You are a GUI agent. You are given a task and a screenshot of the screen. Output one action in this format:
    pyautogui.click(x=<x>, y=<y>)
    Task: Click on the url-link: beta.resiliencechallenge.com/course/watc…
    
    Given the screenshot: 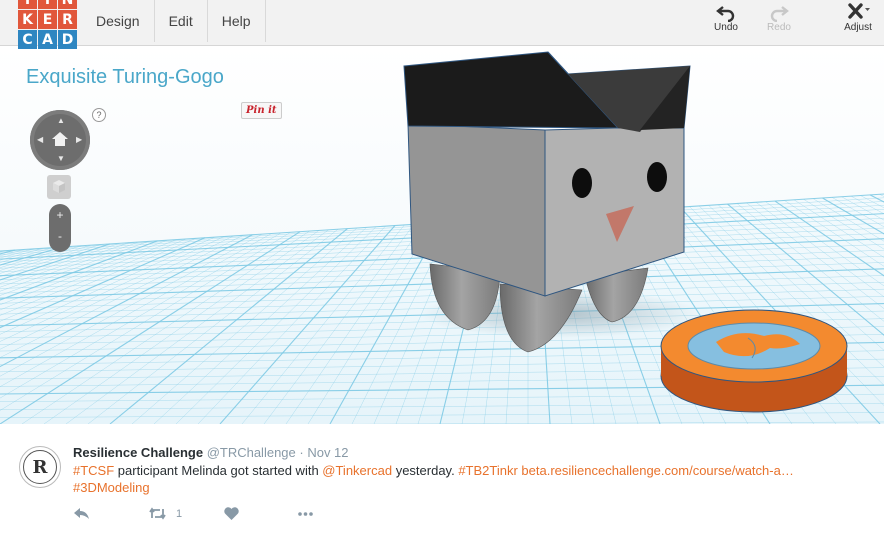 What is the action you would take?
    pyautogui.click(x=657, y=470)
    